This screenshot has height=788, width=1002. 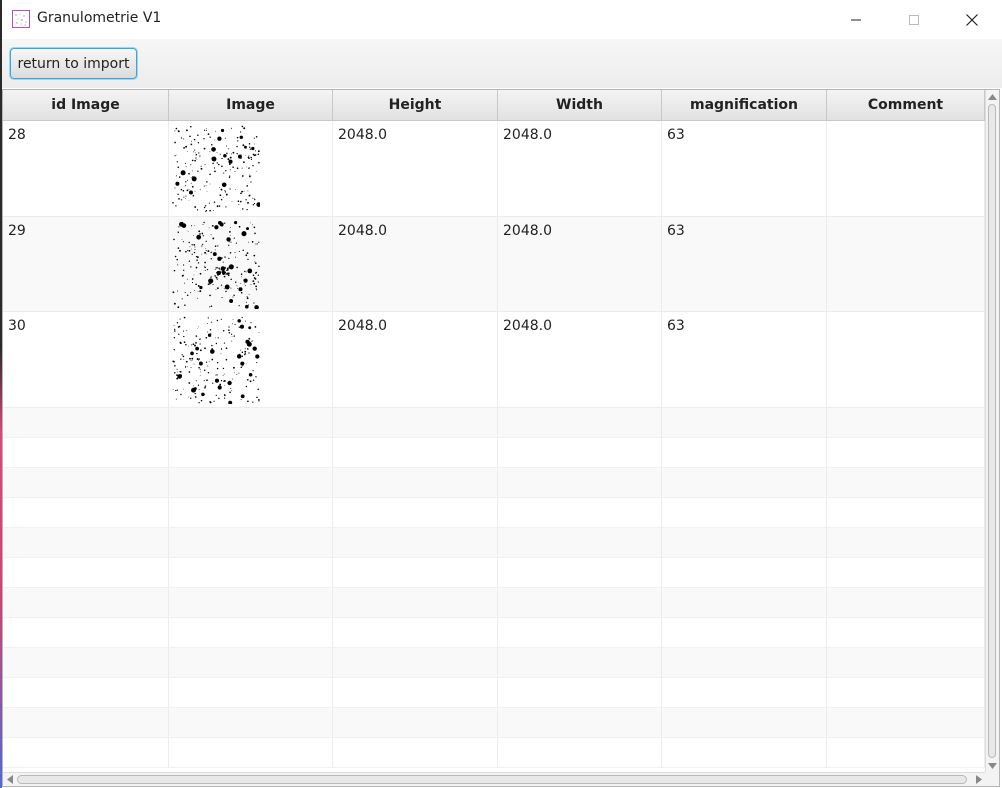 What do you see at coordinates (992, 779) in the screenshot?
I see `scrollbar-corner` at bounding box center [992, 779].